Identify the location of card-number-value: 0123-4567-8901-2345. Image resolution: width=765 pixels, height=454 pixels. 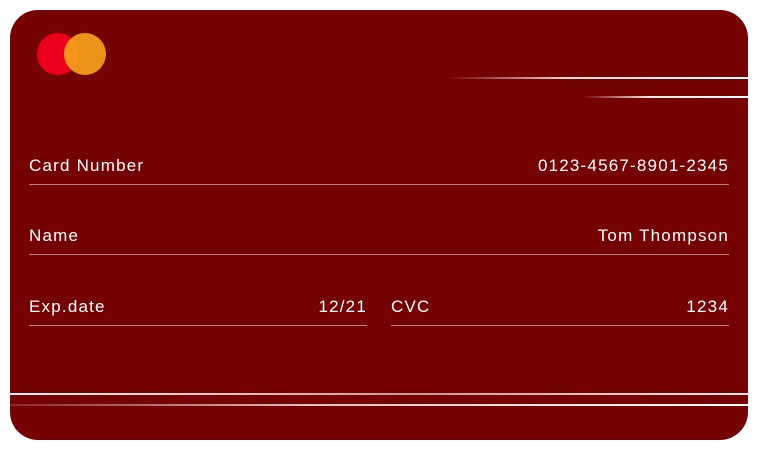
(633, 165).